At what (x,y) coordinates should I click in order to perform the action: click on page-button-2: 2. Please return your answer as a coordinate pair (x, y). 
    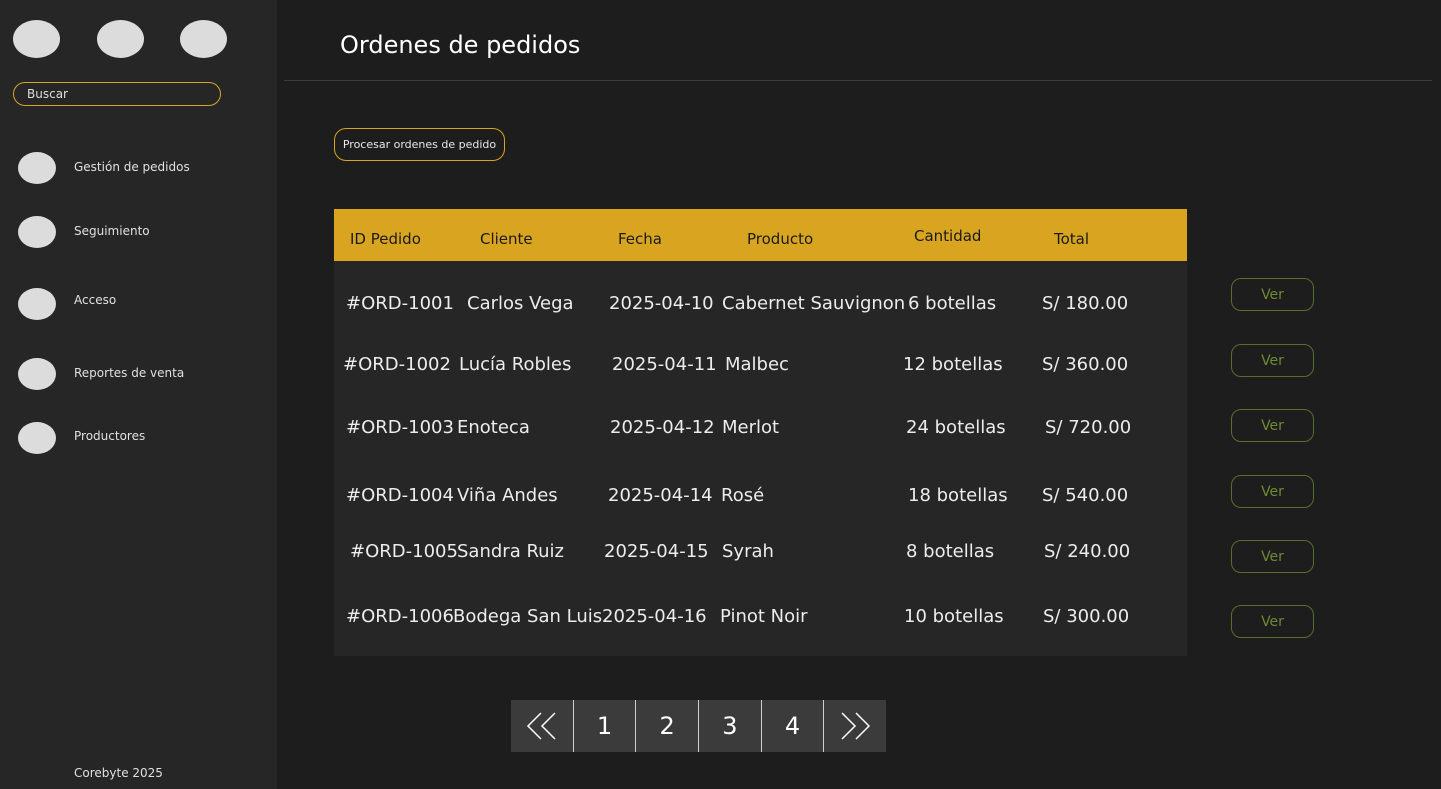
    Looking at the image, I should click on (666, 726).